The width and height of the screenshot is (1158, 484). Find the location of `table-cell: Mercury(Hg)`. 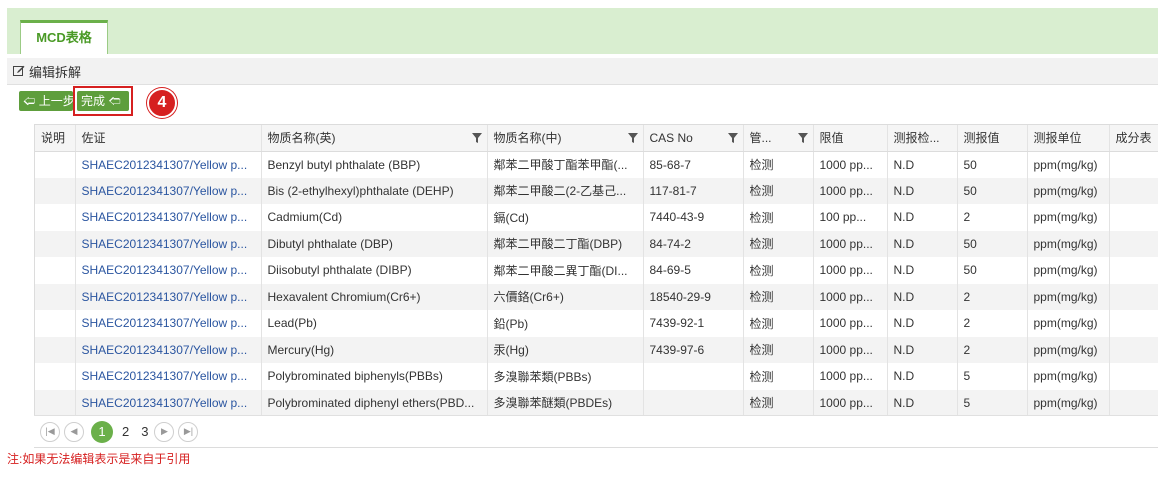

table-cell: Mercury(Hg) is located at coordinates (374, 349).